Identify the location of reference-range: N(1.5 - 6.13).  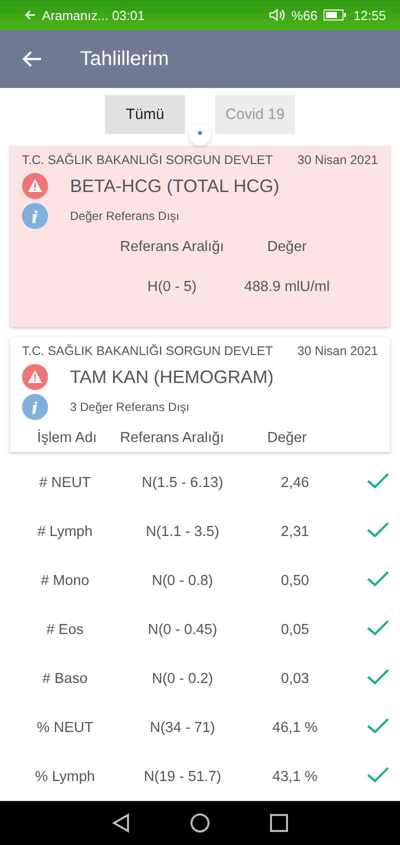
(183, 482).